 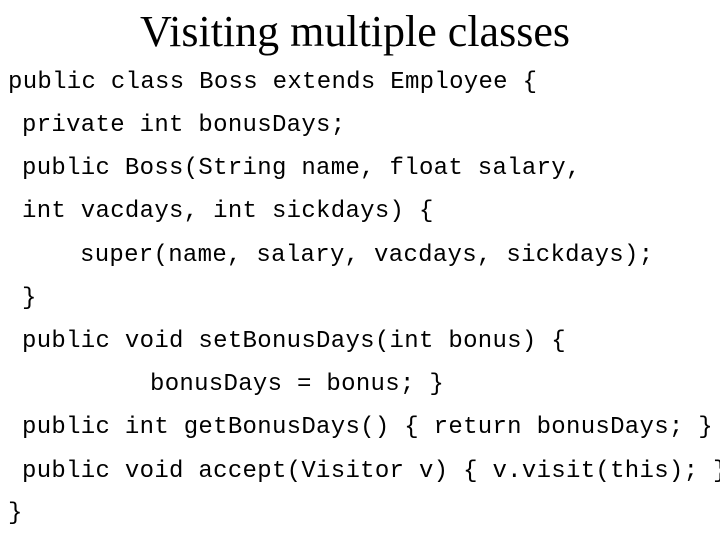 What do you see at coordinates (228, 211) in the screenshot?
I see `code-line: int vacdays, int sickdays) {` at bounding box center [228, 211].